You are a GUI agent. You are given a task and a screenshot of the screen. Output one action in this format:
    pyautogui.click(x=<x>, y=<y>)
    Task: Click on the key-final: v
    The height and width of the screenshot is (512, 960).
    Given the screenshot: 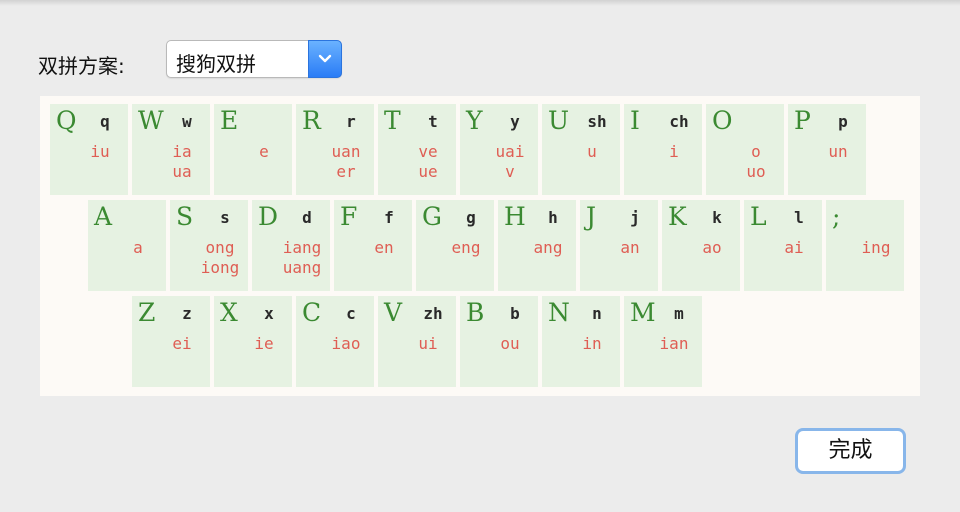 What is the action you would take?
    pyautogui.click(x=510, y=171)
    